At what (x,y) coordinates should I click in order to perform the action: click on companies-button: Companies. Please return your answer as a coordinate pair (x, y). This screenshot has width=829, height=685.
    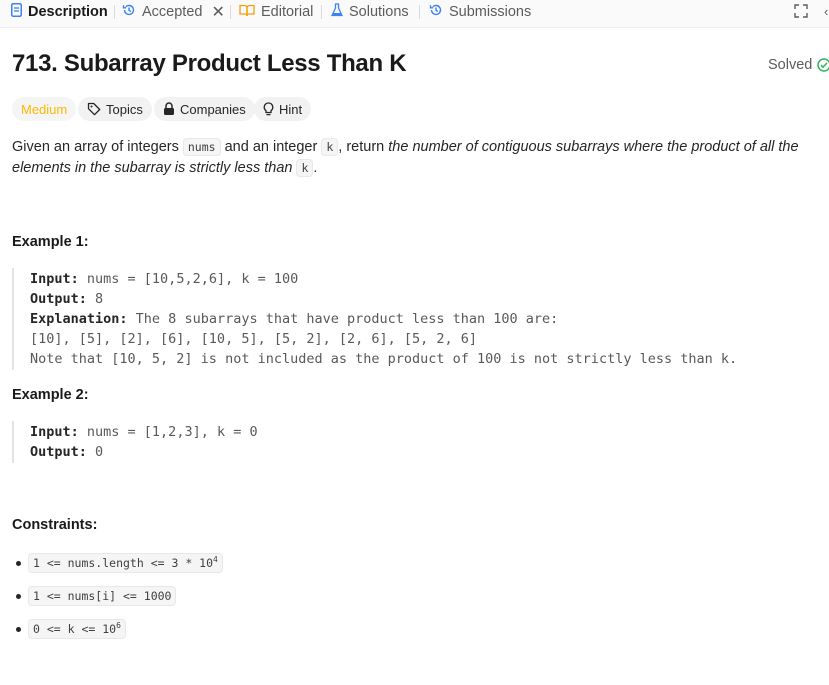
    Looking at the image, I should click on (204, 109).